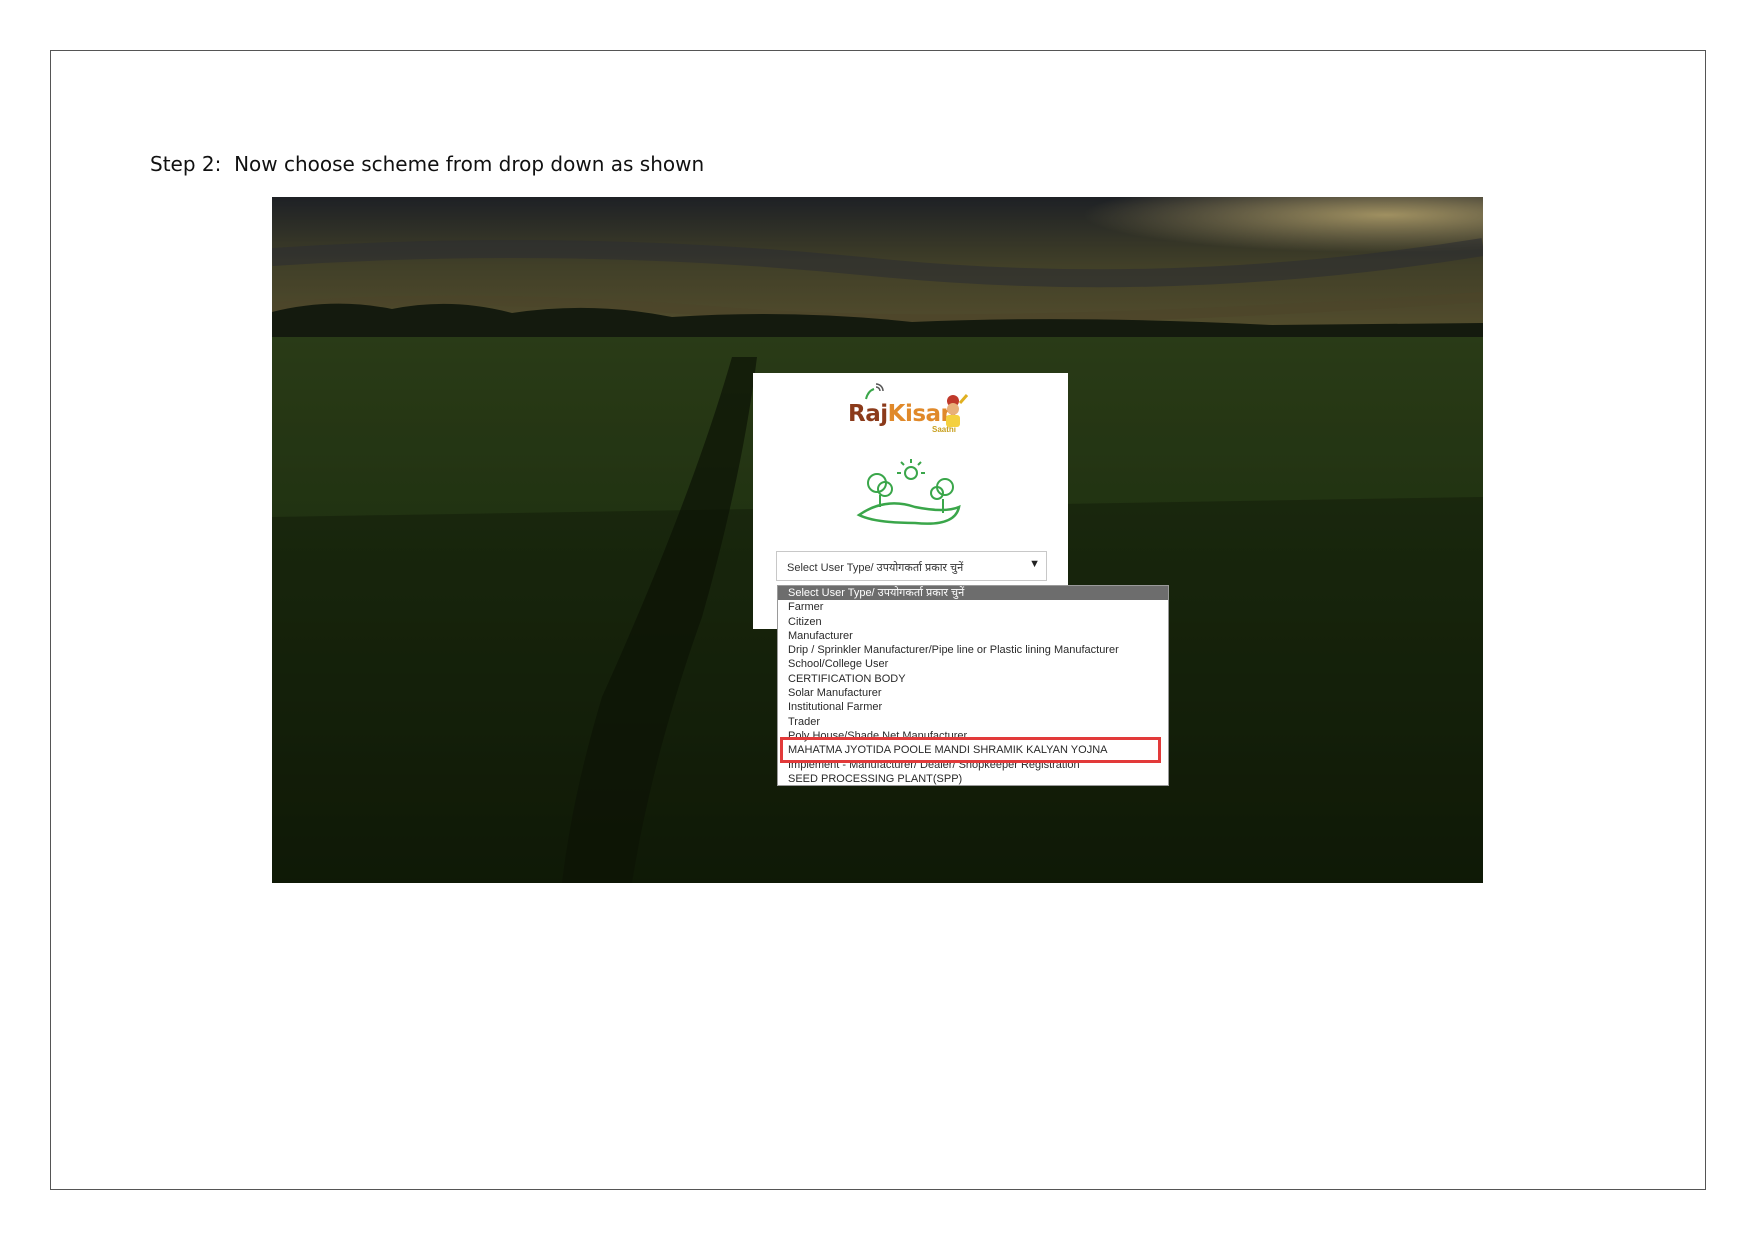 The image size is (1755, 1241). I want to click on dropdown-option: Farmer, so click(973, 607).